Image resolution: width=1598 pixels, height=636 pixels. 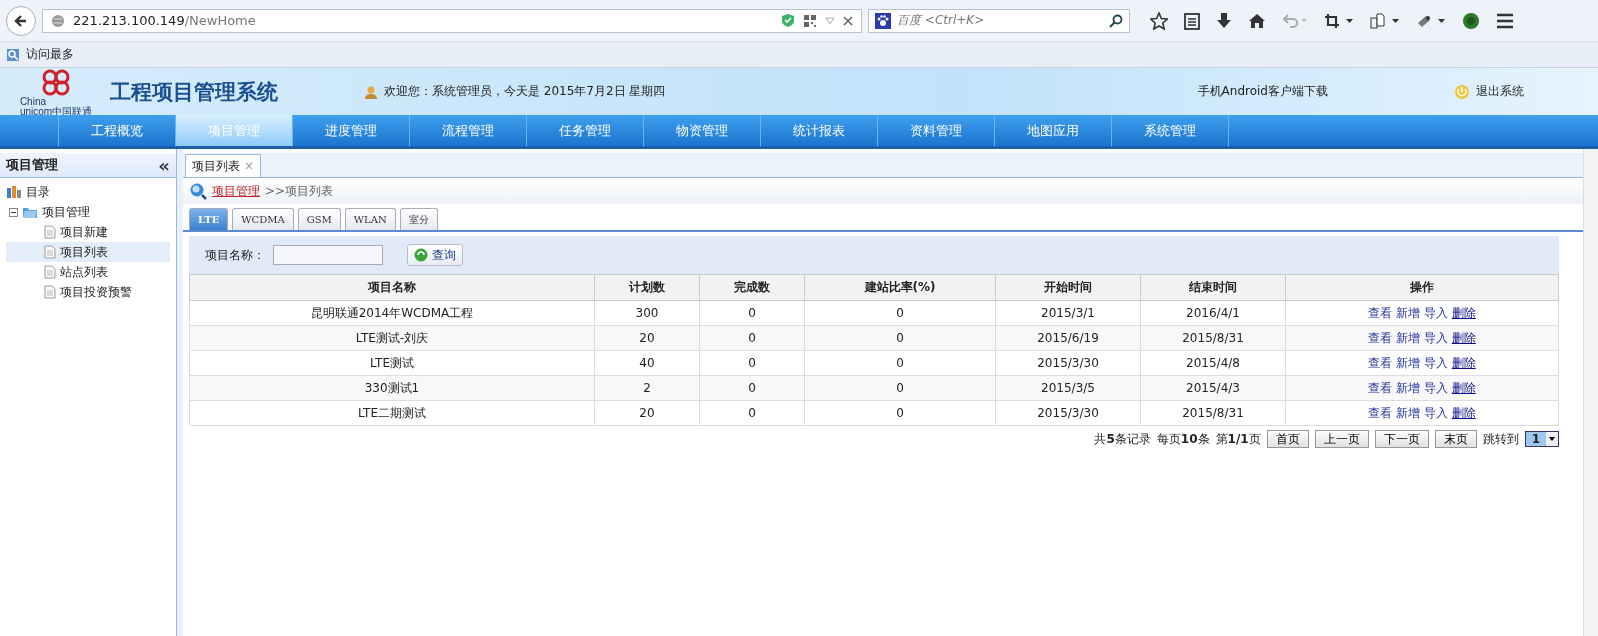 What do you see at coordinates (1401, 439) in the screenshot?
I see `pager-button: 下一页` at bounding box center [1401, 439].